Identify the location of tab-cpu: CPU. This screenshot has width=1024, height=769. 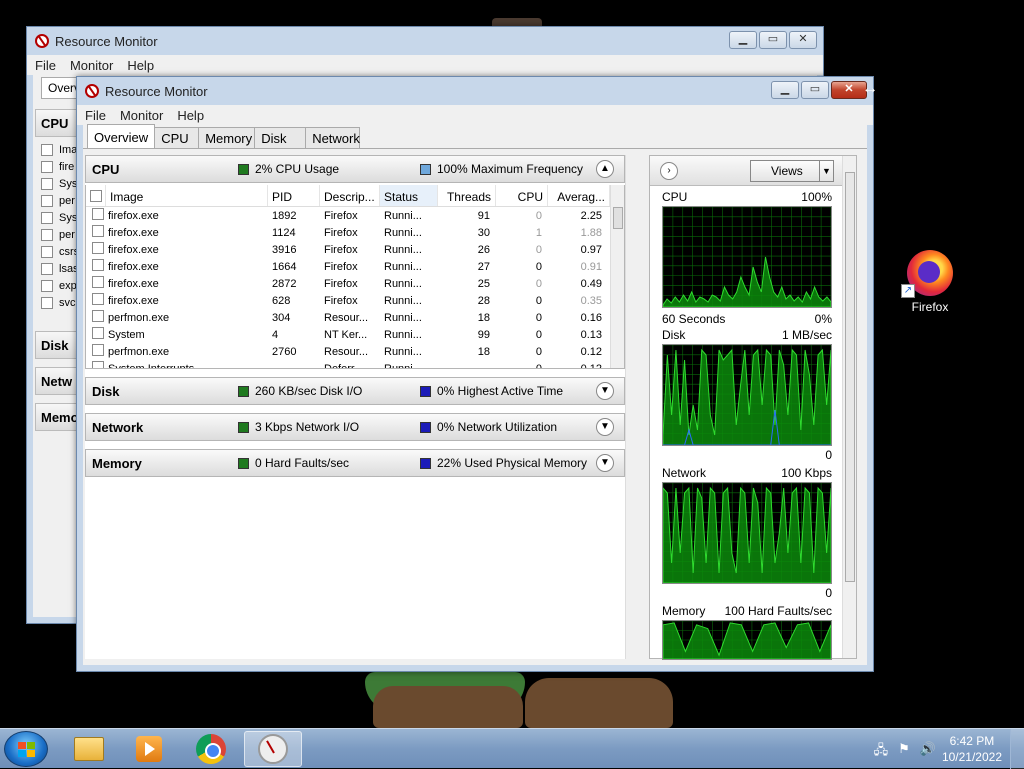
(177, 137).